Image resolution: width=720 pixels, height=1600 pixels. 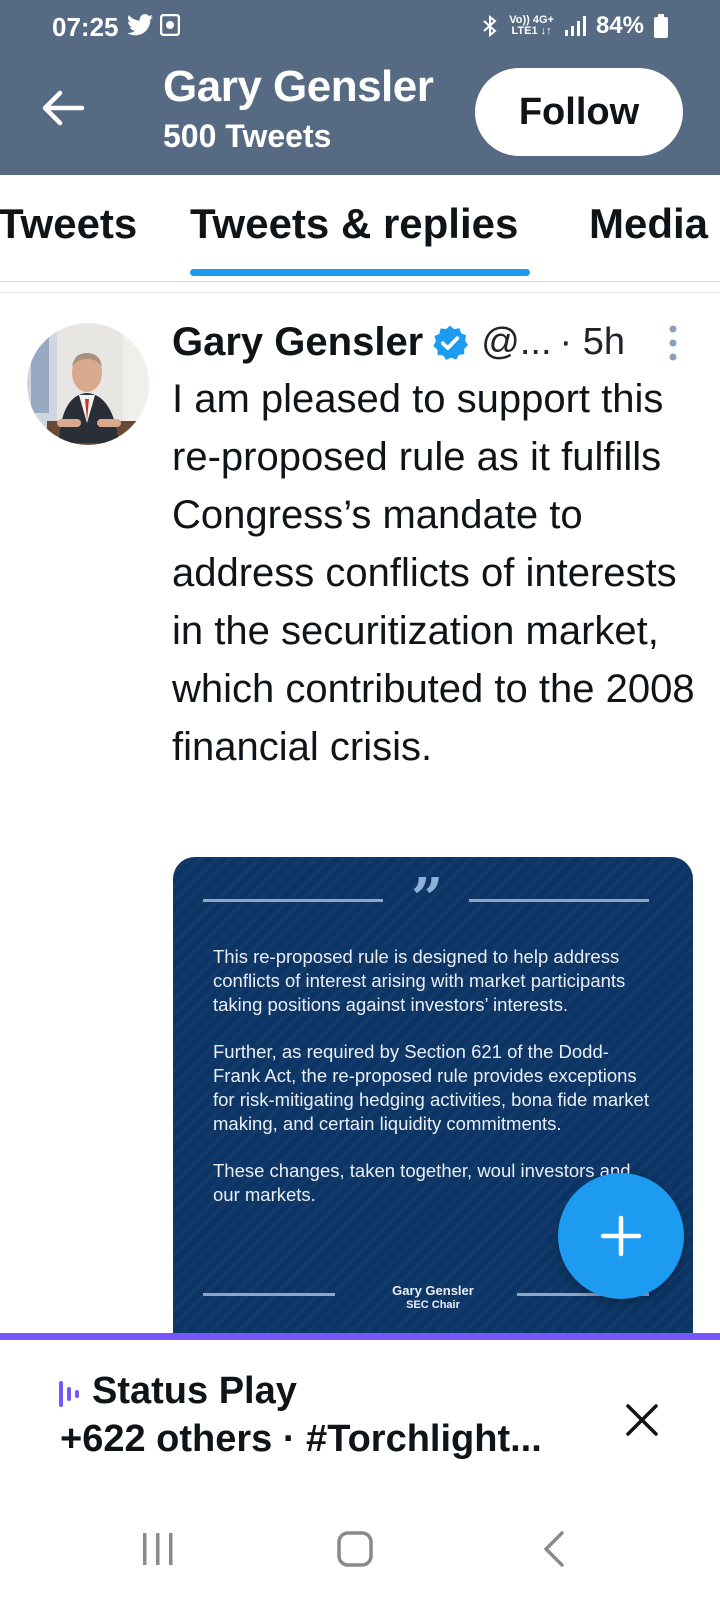 What do you see at coordinates (158, 1549) in the screenshot?
I see `recent-apps-icon` at bounding box center [158, 1549].